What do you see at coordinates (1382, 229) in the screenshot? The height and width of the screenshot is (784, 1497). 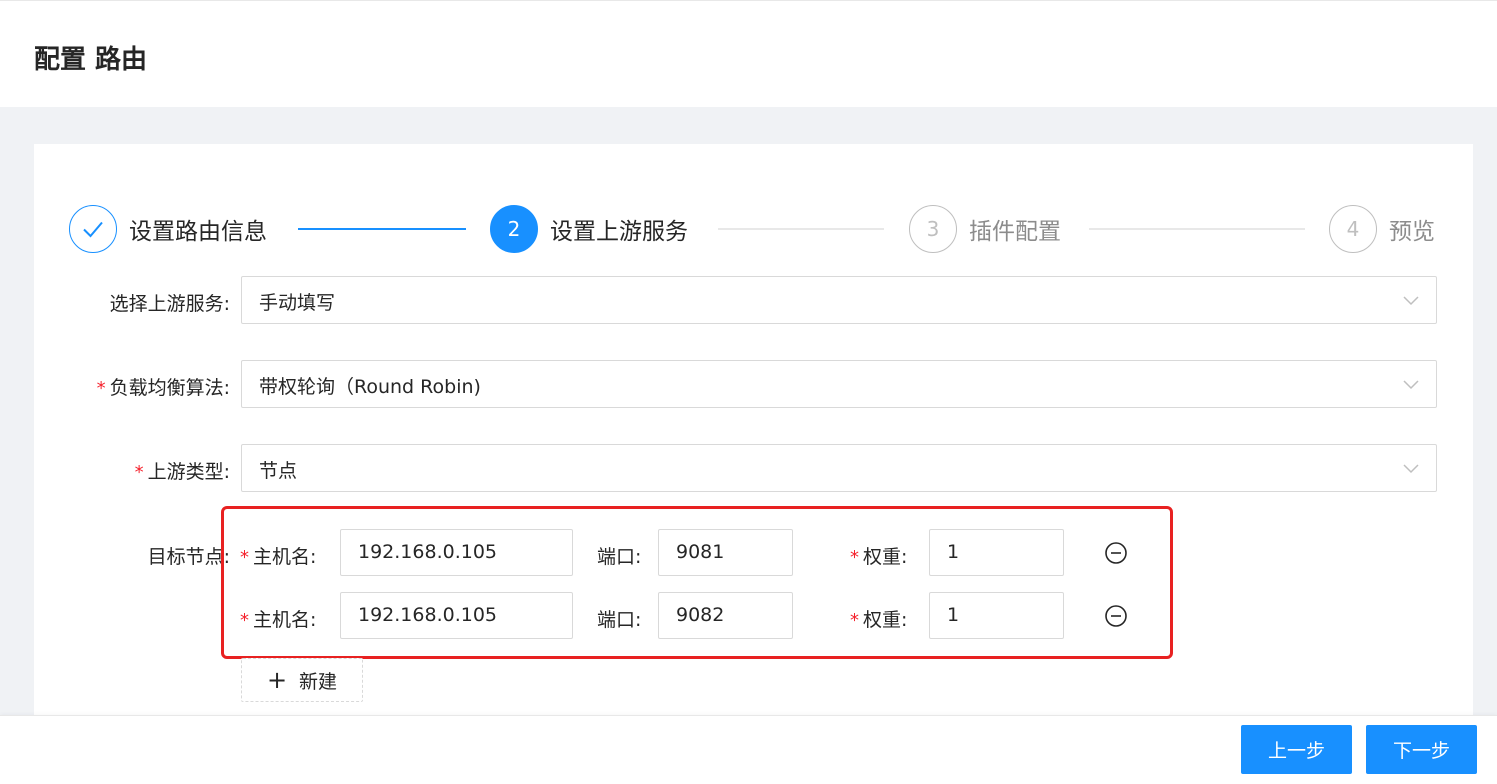 I see `step-4: 4 预览` at bounding box center [1382, 229].